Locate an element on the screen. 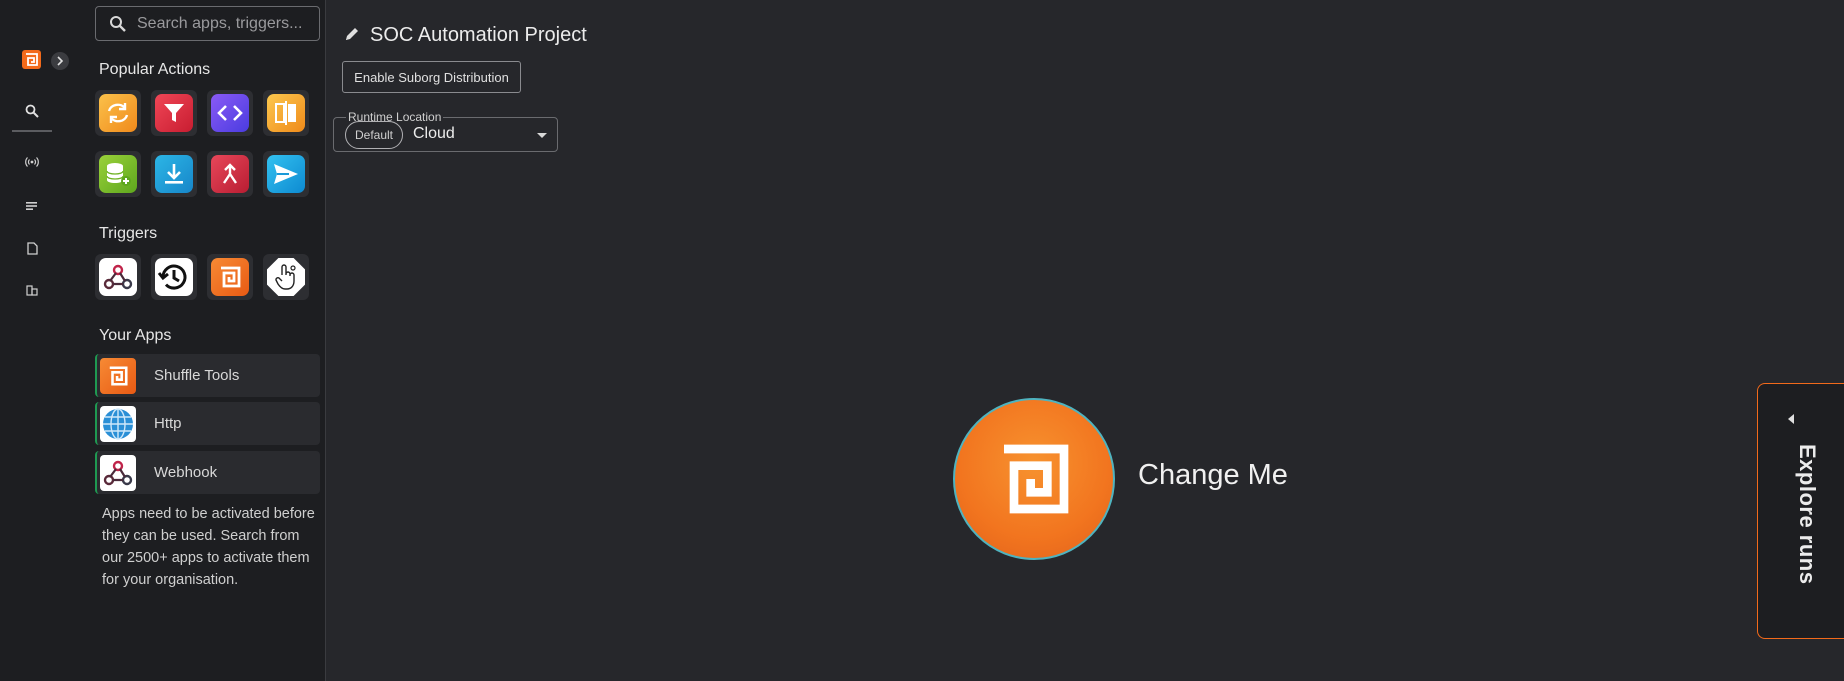 The height and width of the screenshot is (681, 1844). chevron-right-icon is located at coordinates (60, 61).